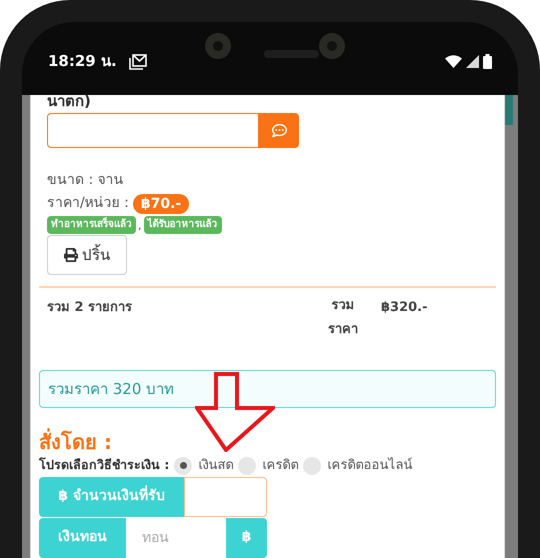 Image resolution: width=540 pixels, height=558 pixels. I want to click on item-title: นาตก), so click(69, 101).